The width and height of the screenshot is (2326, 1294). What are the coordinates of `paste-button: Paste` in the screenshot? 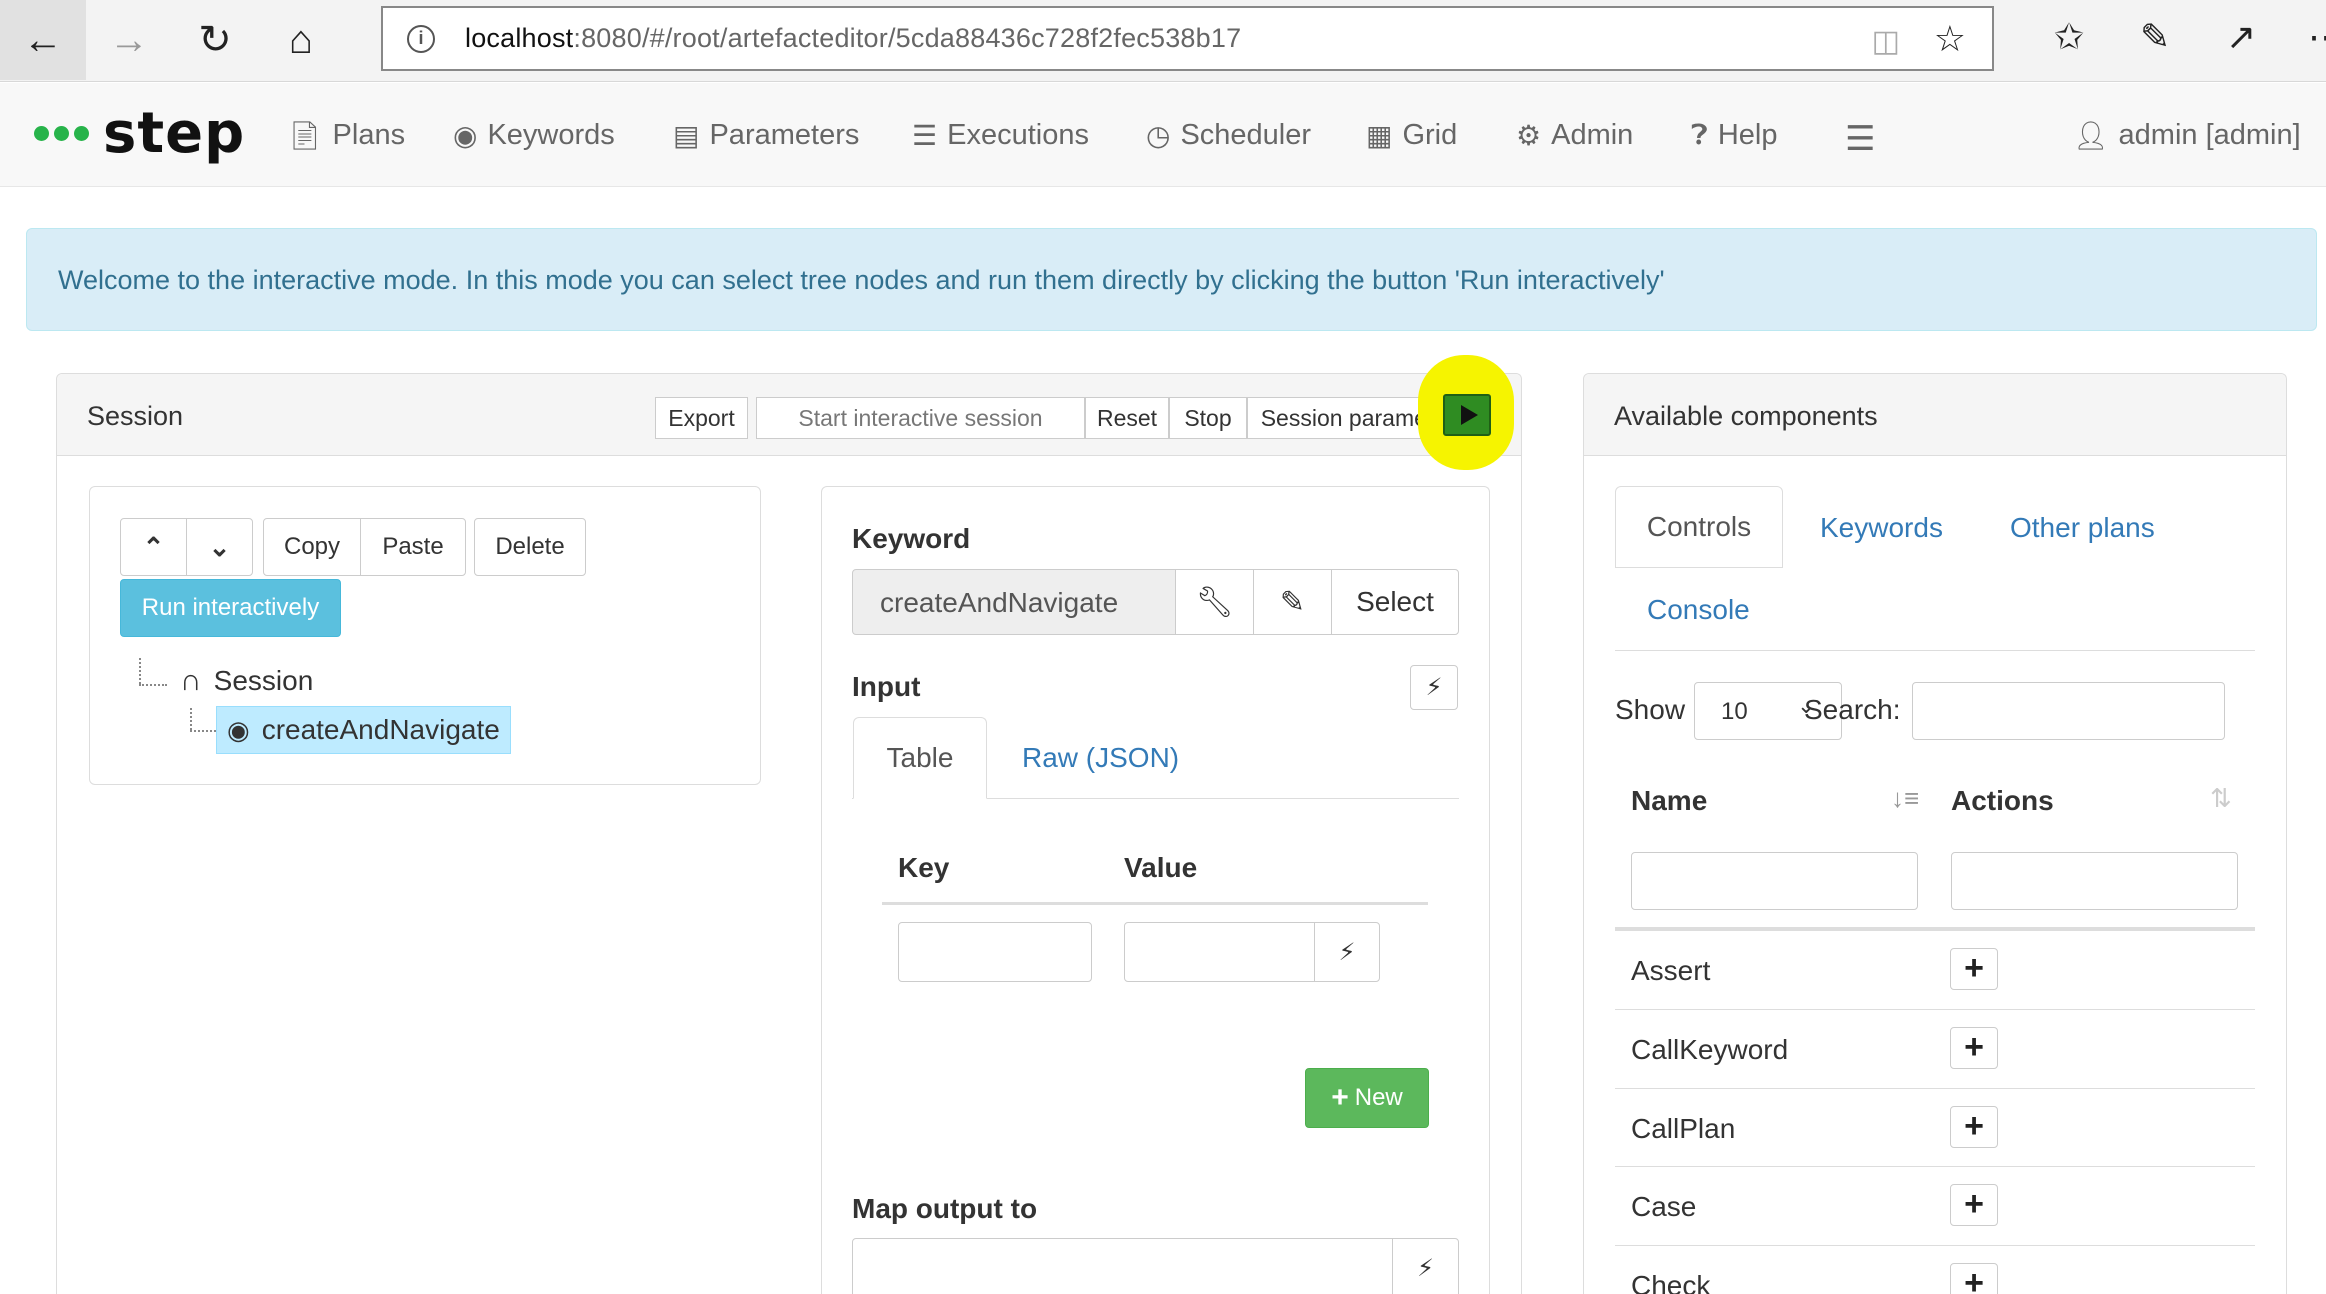 It's located at (413, 547).